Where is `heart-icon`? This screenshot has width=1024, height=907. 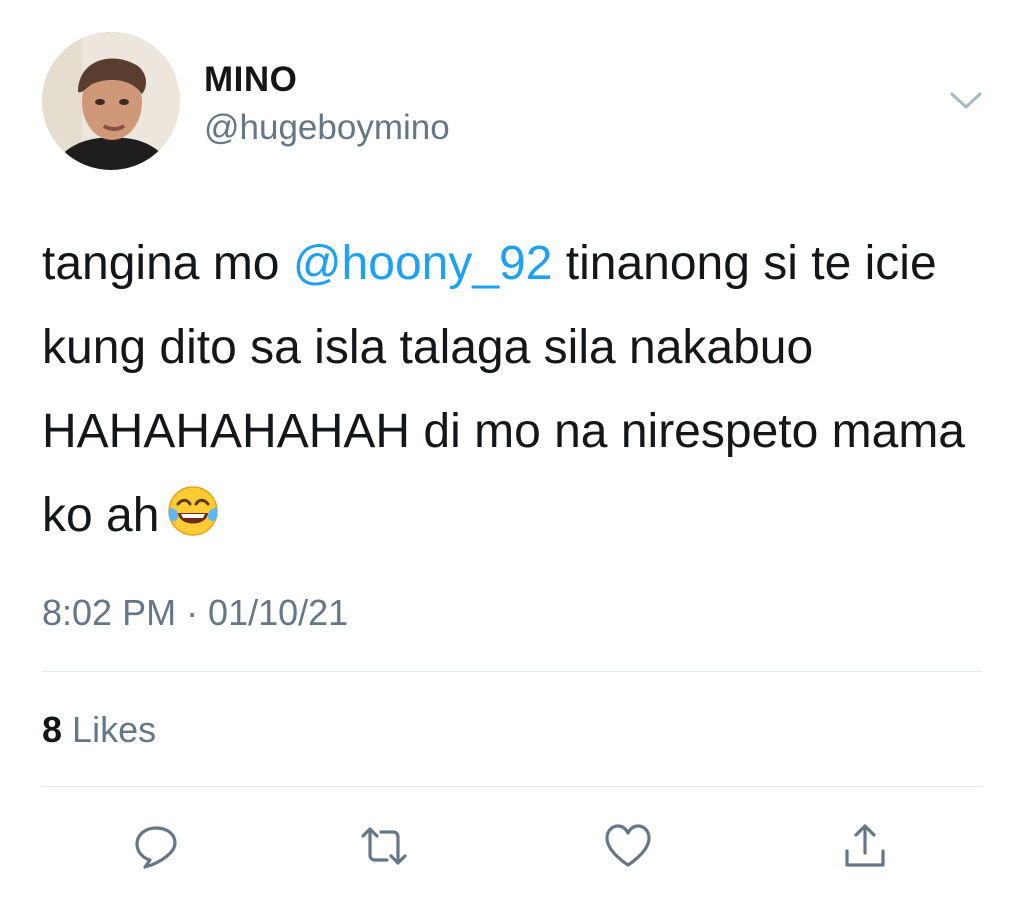
heart-icon is located at coordinates (628, 845).